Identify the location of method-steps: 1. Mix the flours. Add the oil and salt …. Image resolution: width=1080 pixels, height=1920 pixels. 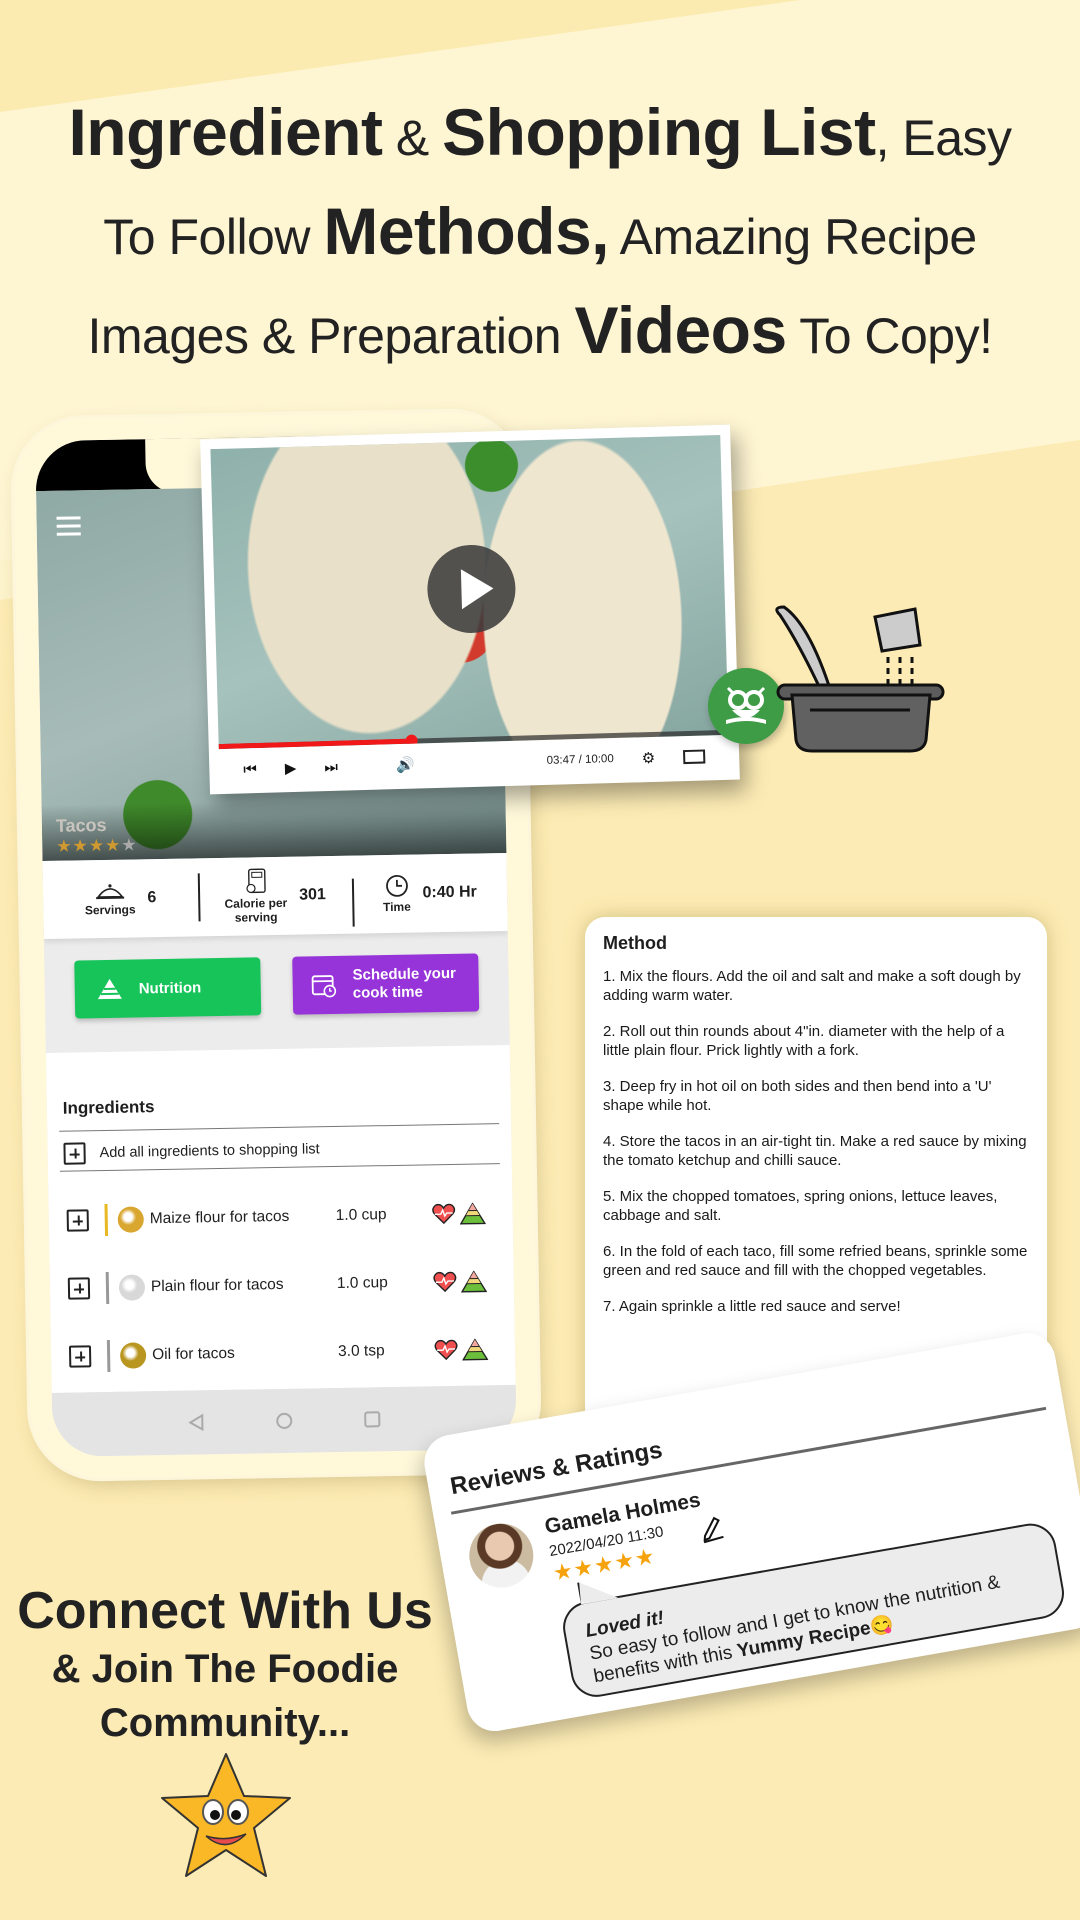
(816, 1142).